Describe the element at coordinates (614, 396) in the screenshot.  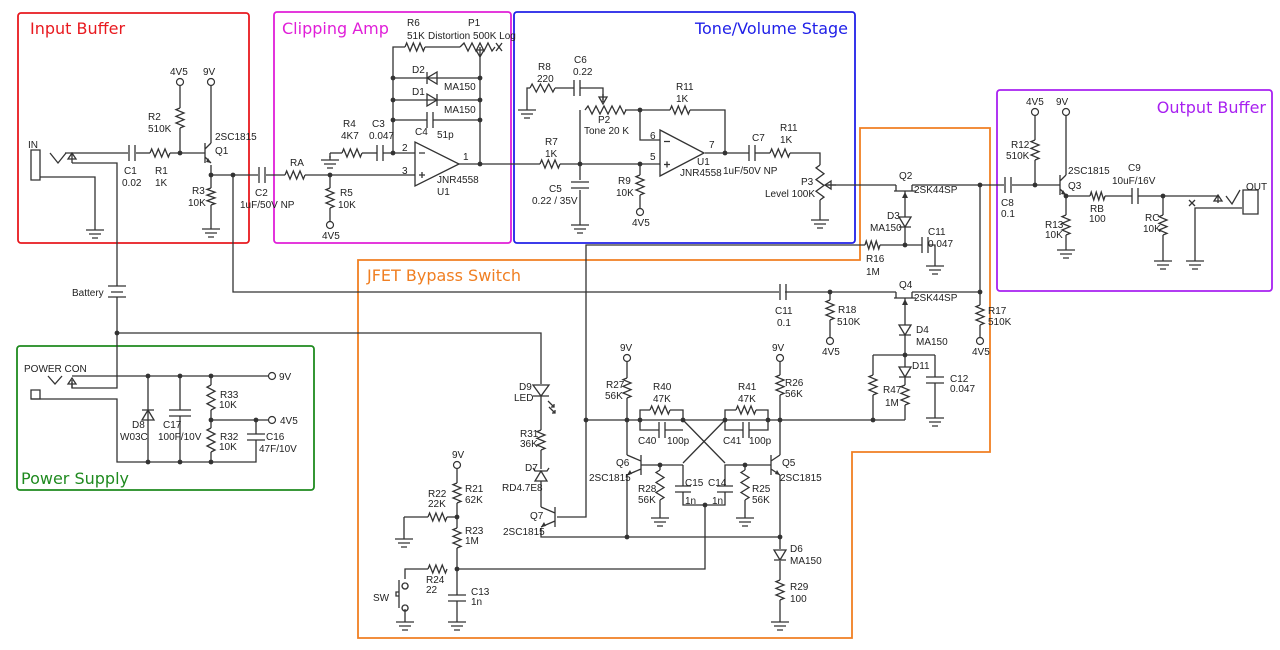
I see `label-r27-value: 56K` at that location.